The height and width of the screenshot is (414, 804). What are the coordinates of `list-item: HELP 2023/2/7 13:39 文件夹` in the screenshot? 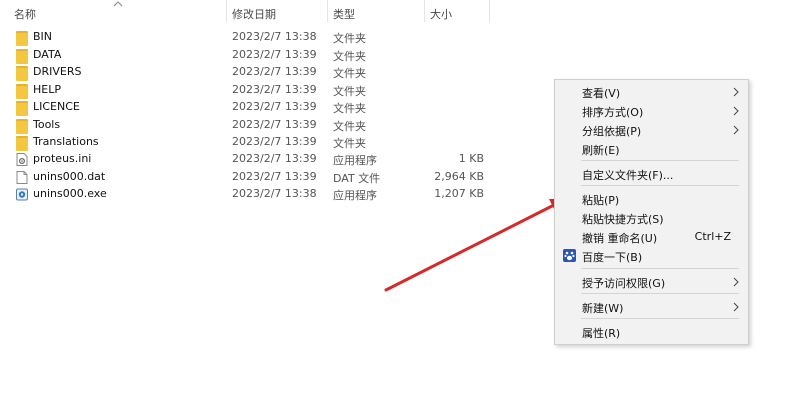 It's located at (260, 90).